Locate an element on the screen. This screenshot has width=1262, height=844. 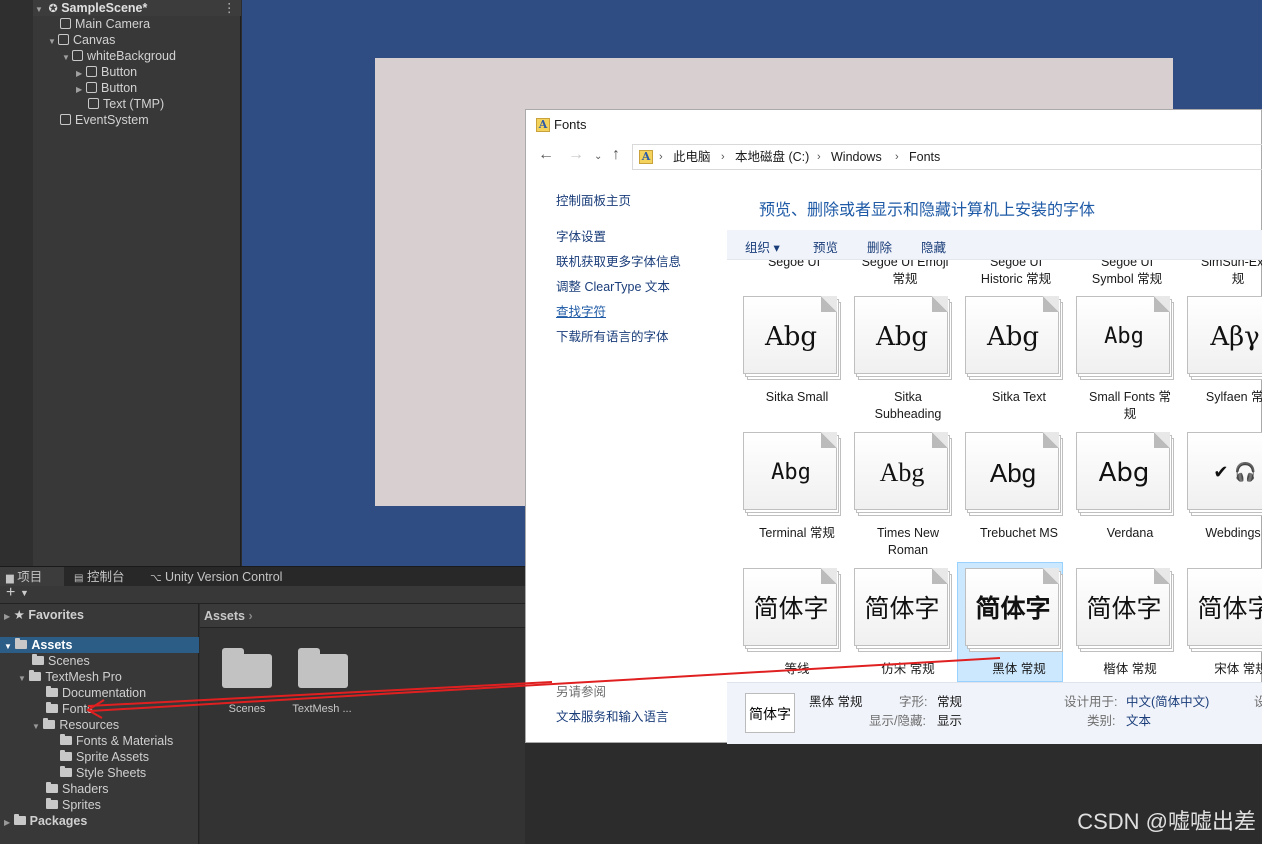
csdn-watermark: CSDN @嘘嘘出差 is located at coordinates (1166, 821).